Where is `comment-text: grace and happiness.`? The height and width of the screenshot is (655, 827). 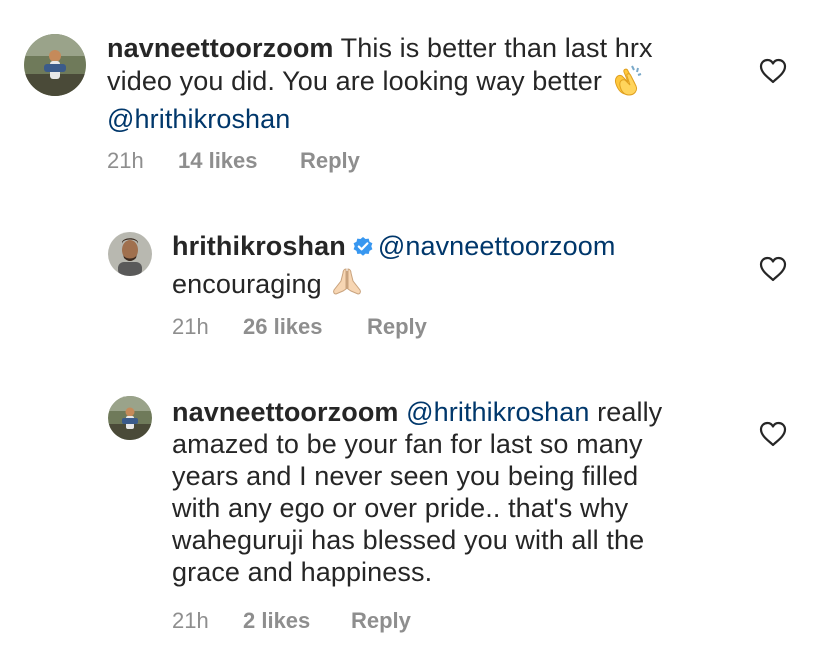 comment-text: grace and happiness. is located at coordinates (302, 572).